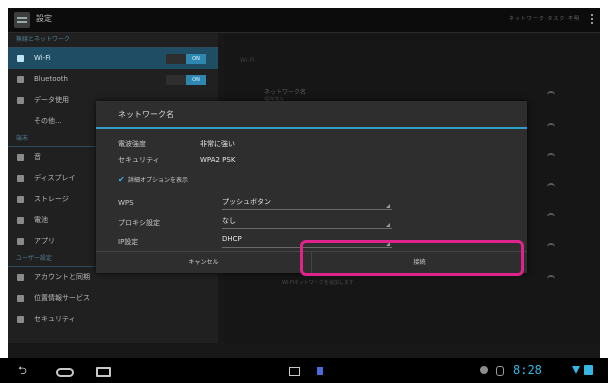 This screenshot has width=608, height=383. I want to click on battery-settings-icon, so click(20, 220).